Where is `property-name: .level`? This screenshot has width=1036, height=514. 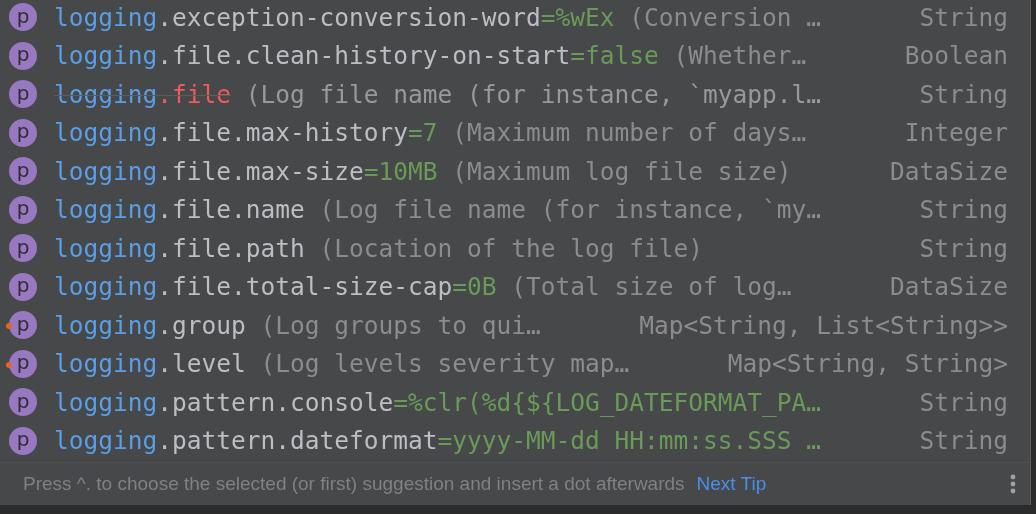
property-name: .level is located at coordinates (201, 364).